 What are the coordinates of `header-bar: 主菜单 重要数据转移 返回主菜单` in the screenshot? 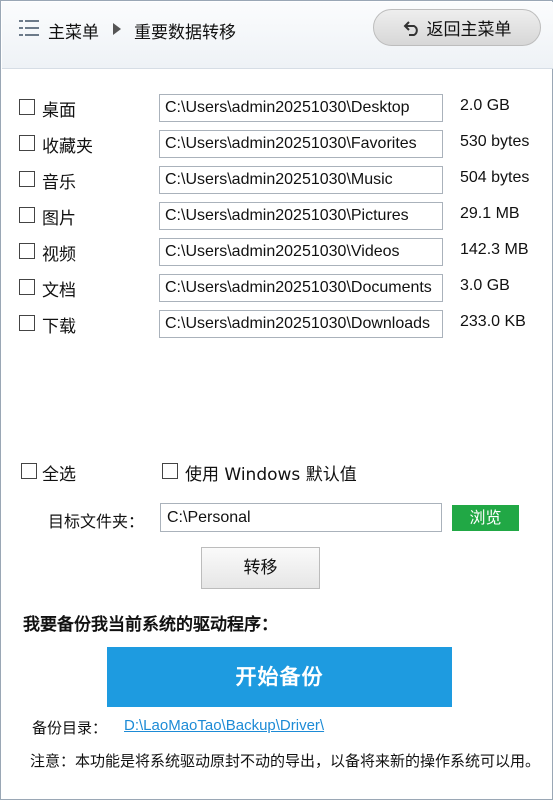 It's located at (277, 35).